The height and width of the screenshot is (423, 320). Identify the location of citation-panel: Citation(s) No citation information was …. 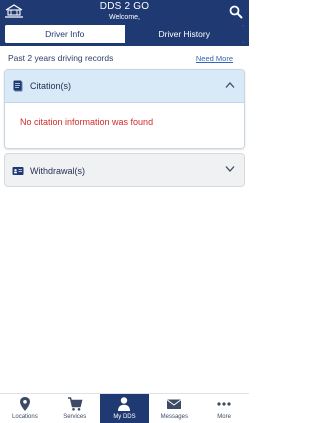
(124, 109).